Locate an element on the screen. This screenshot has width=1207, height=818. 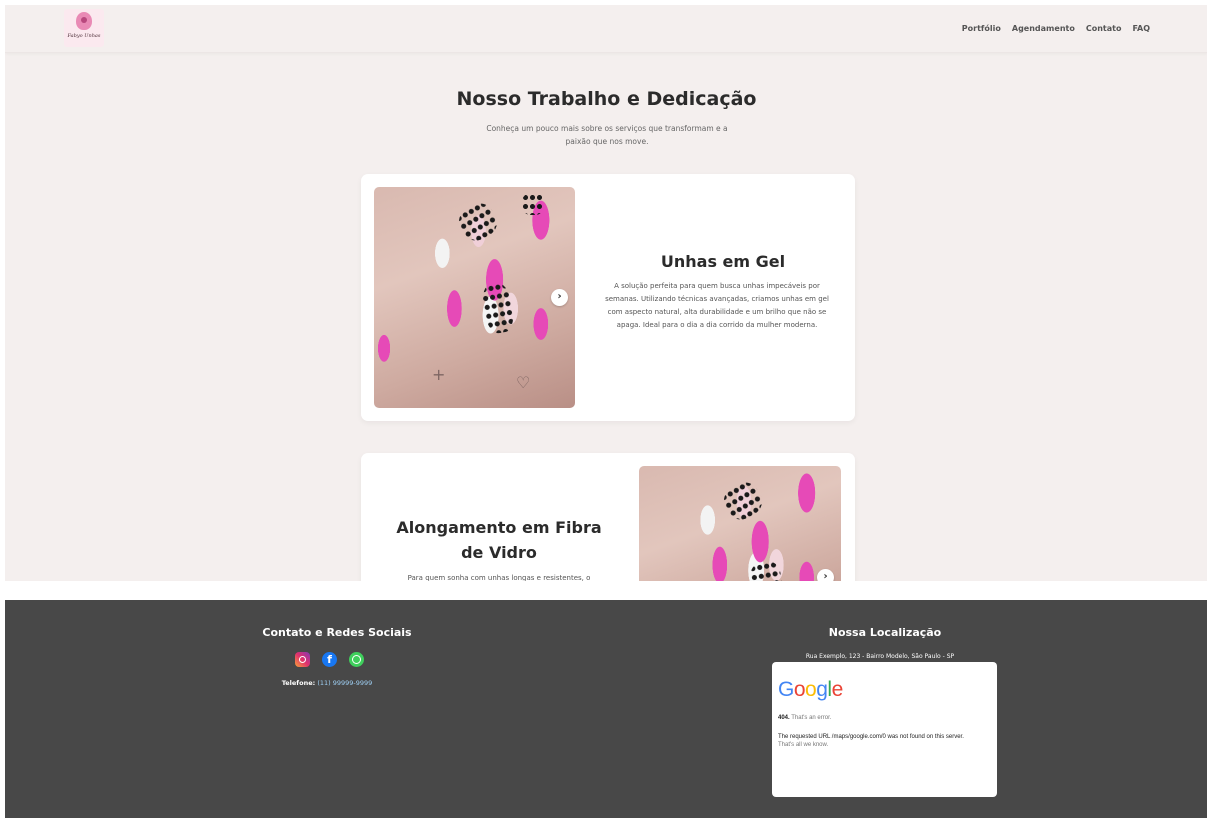
logo-hand-icon is located at coordinates (84, 21).